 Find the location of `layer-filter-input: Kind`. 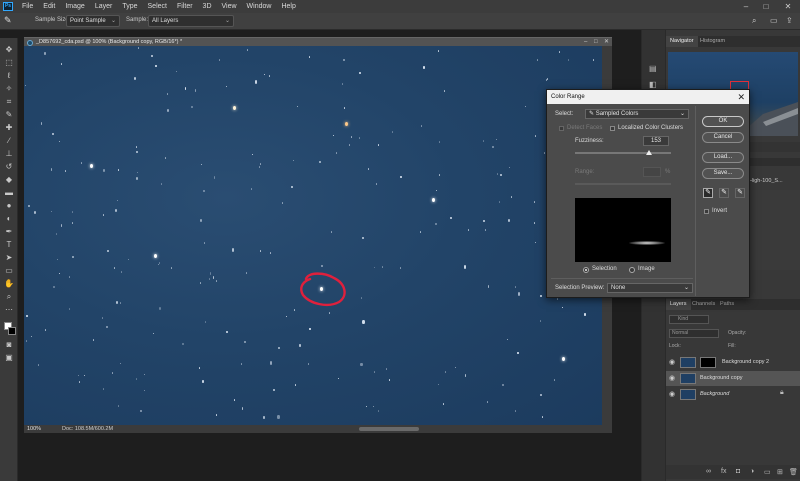

layer-filter-input: Kind is located at coordinates (689, 319).